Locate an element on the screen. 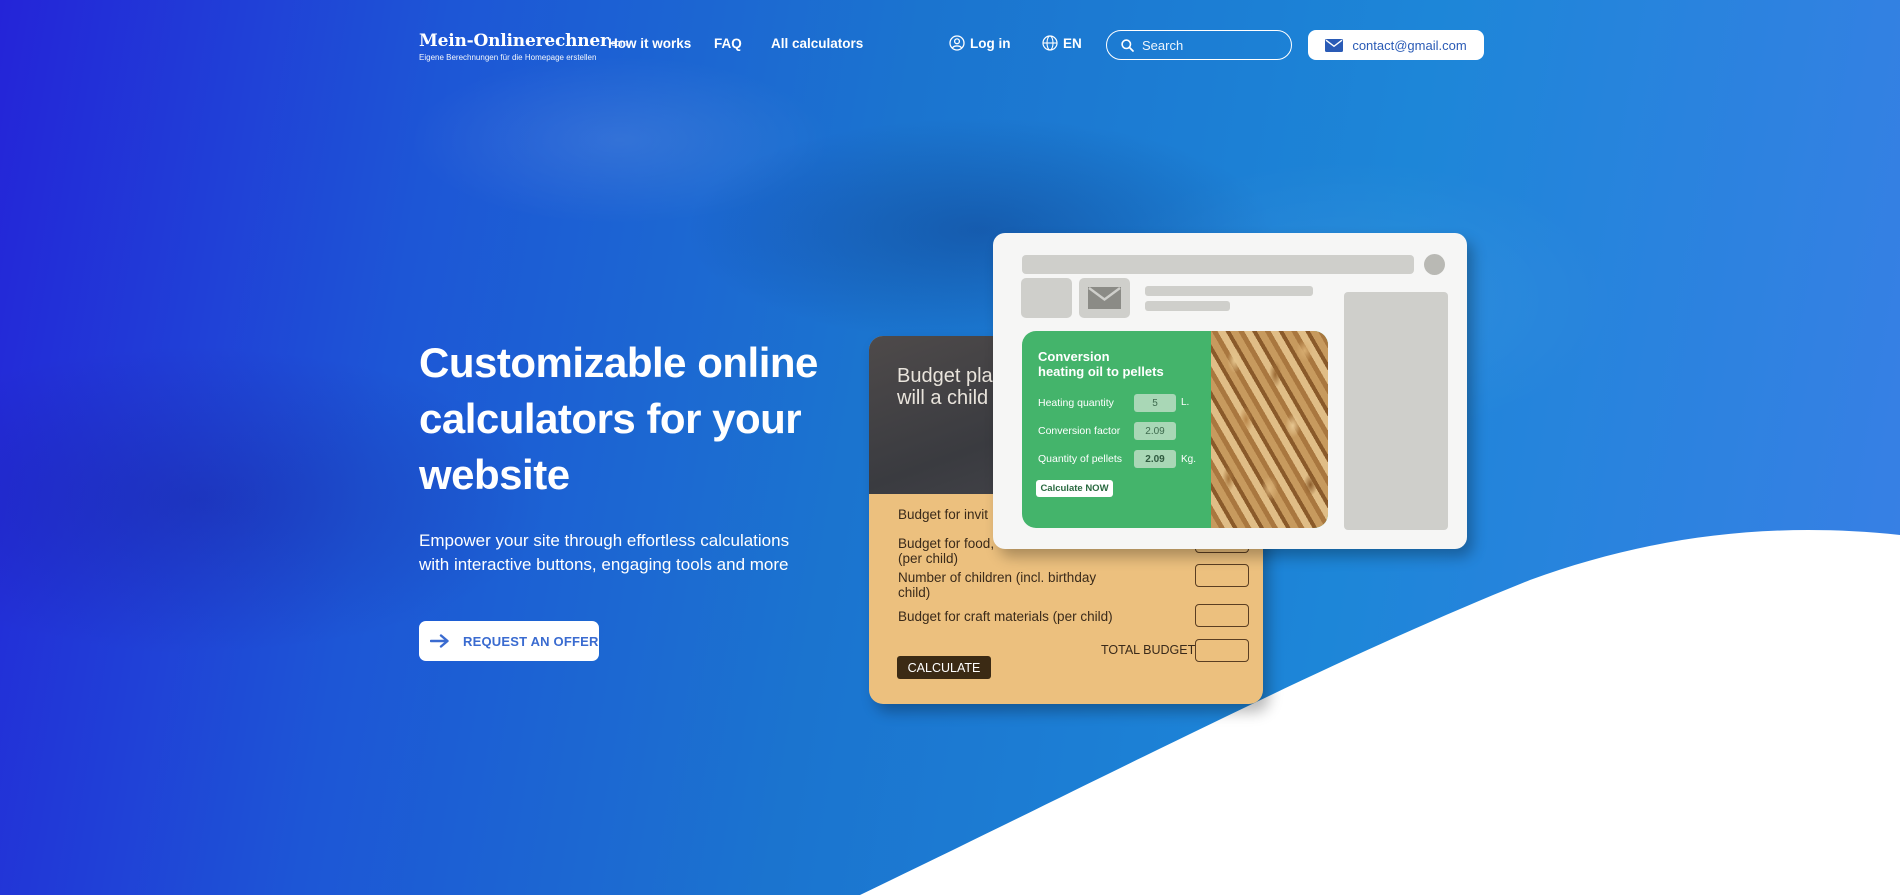 This screenshot has width=1900, height=895. budget-card-title-line2: will a child is located at coordinates (943, 398).